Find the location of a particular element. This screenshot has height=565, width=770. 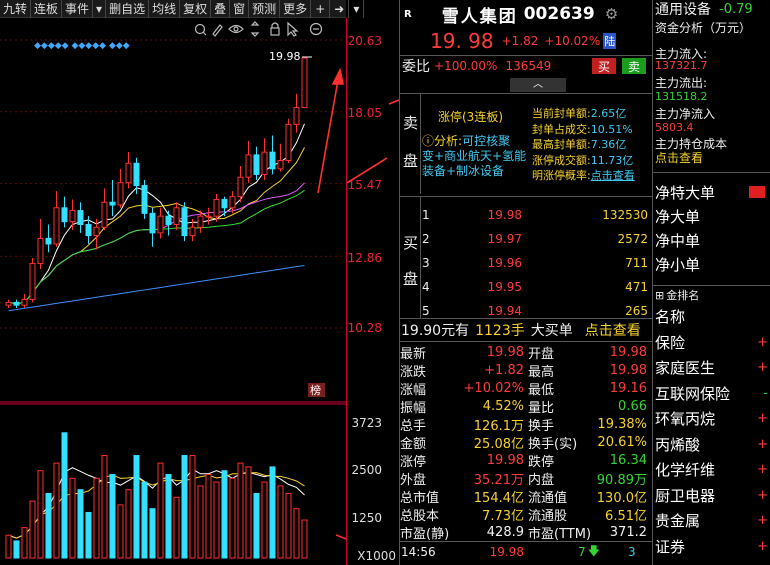

concept-row: 环氧丙烷 + is located at coordinates (711, 419).